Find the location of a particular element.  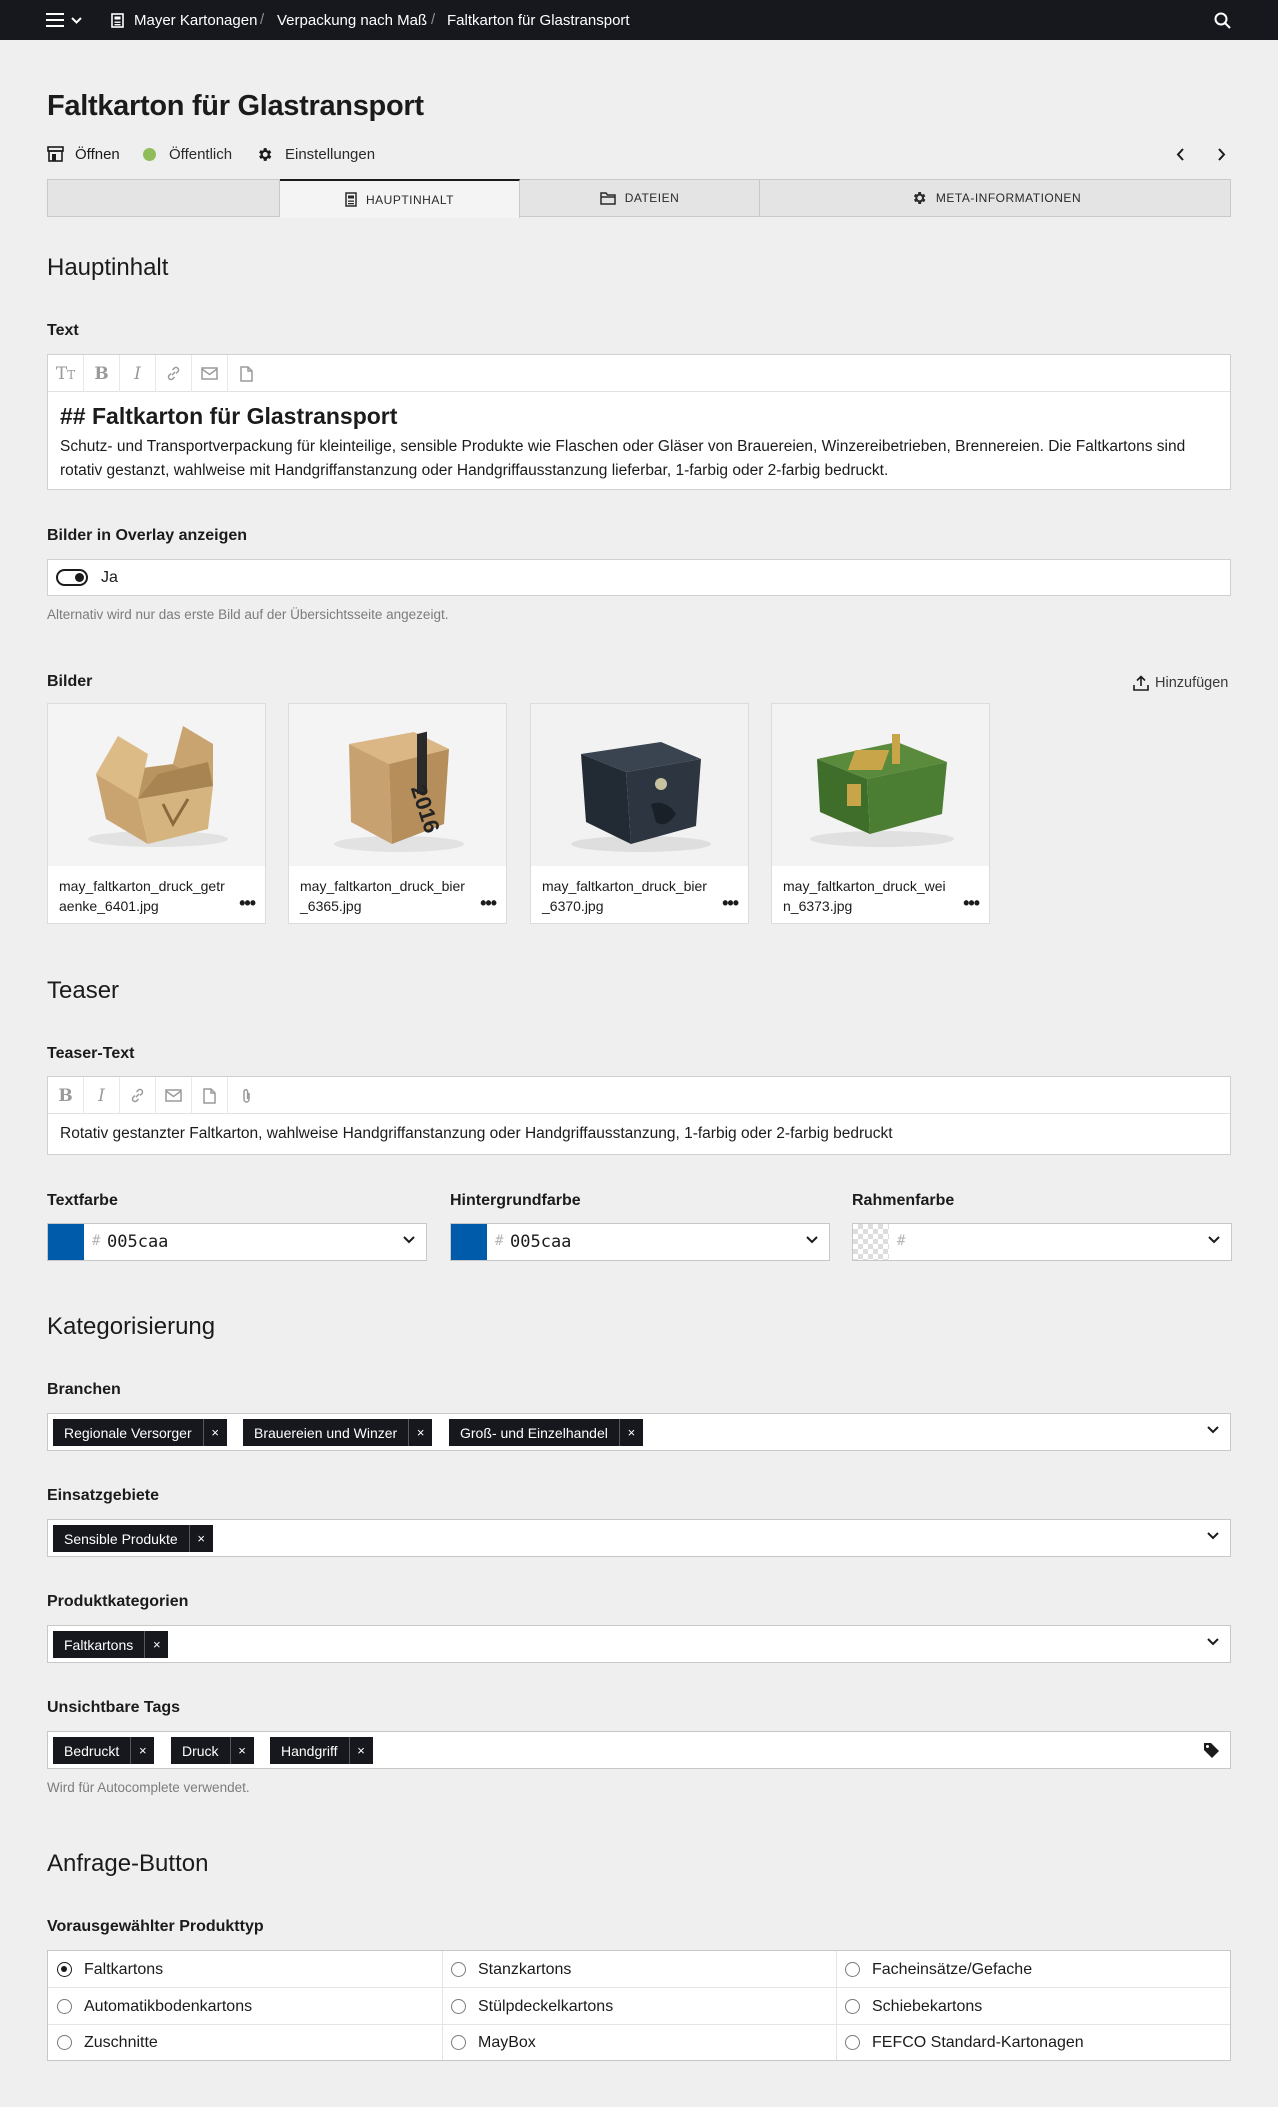

image-card: may_faltkarton_druck_bier_6370.jpg ••• is located at coordinates (639, 813).